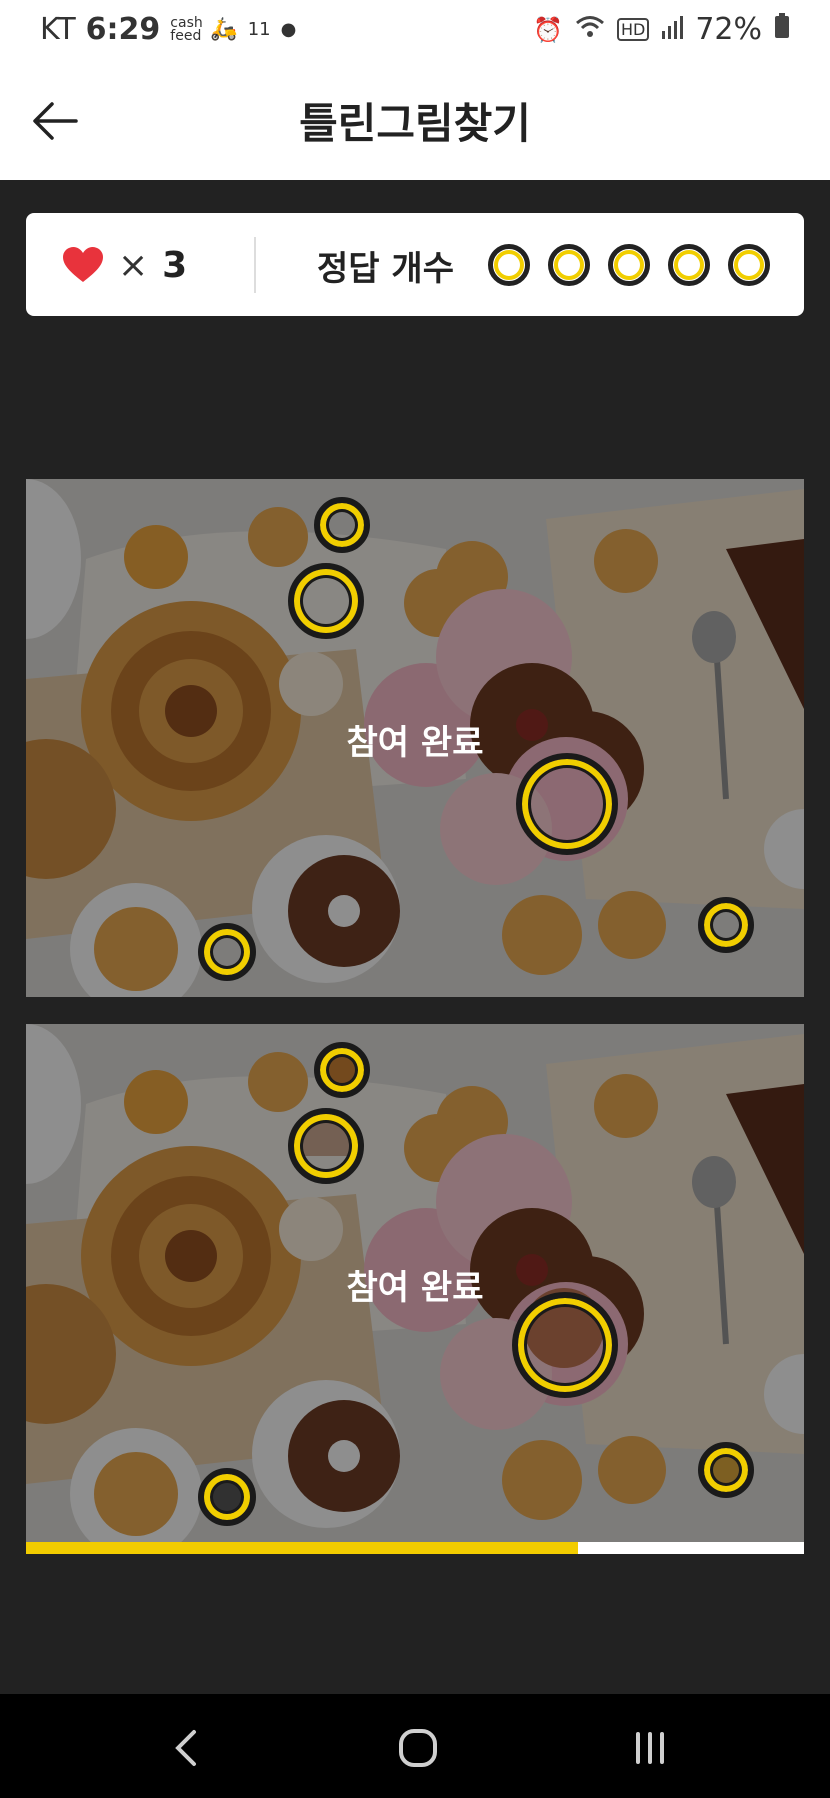 This screenshot has height=1798, width=830. I want to click on nav-back-button, so click(186, 1748).